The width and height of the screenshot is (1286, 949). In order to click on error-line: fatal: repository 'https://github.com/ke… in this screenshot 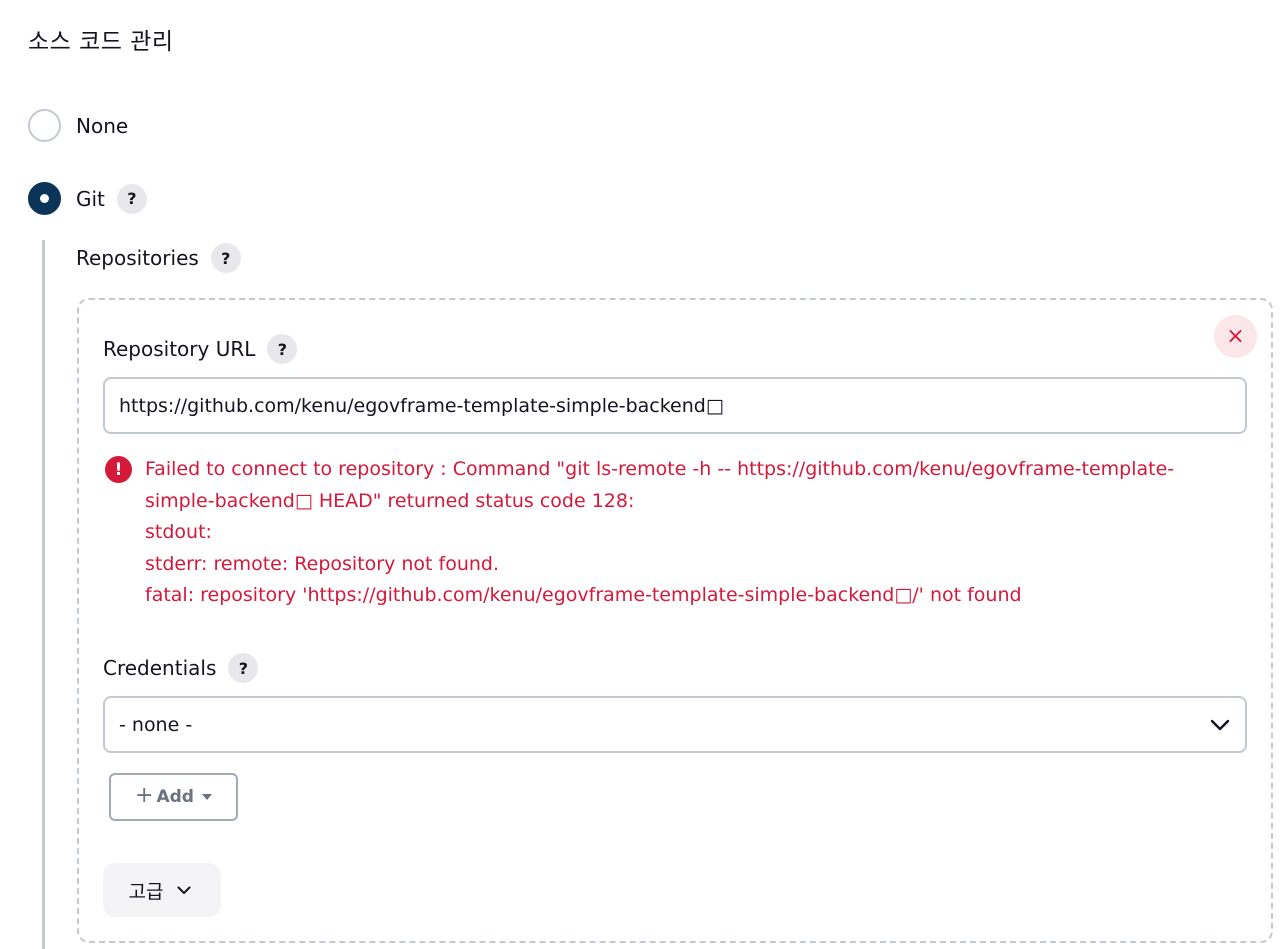, I will do `click(583, 595)`.